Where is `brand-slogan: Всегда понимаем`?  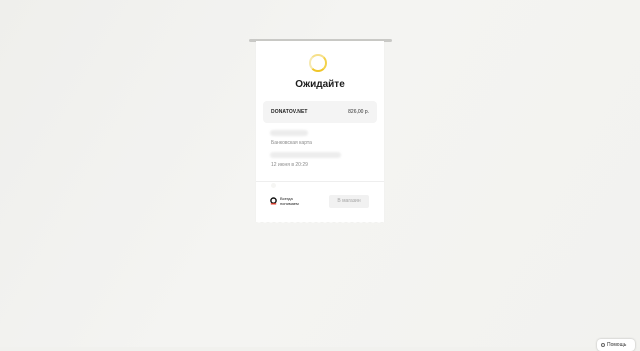 brand-slogan: Всегда понимаем is located at coordinates (289, 201).